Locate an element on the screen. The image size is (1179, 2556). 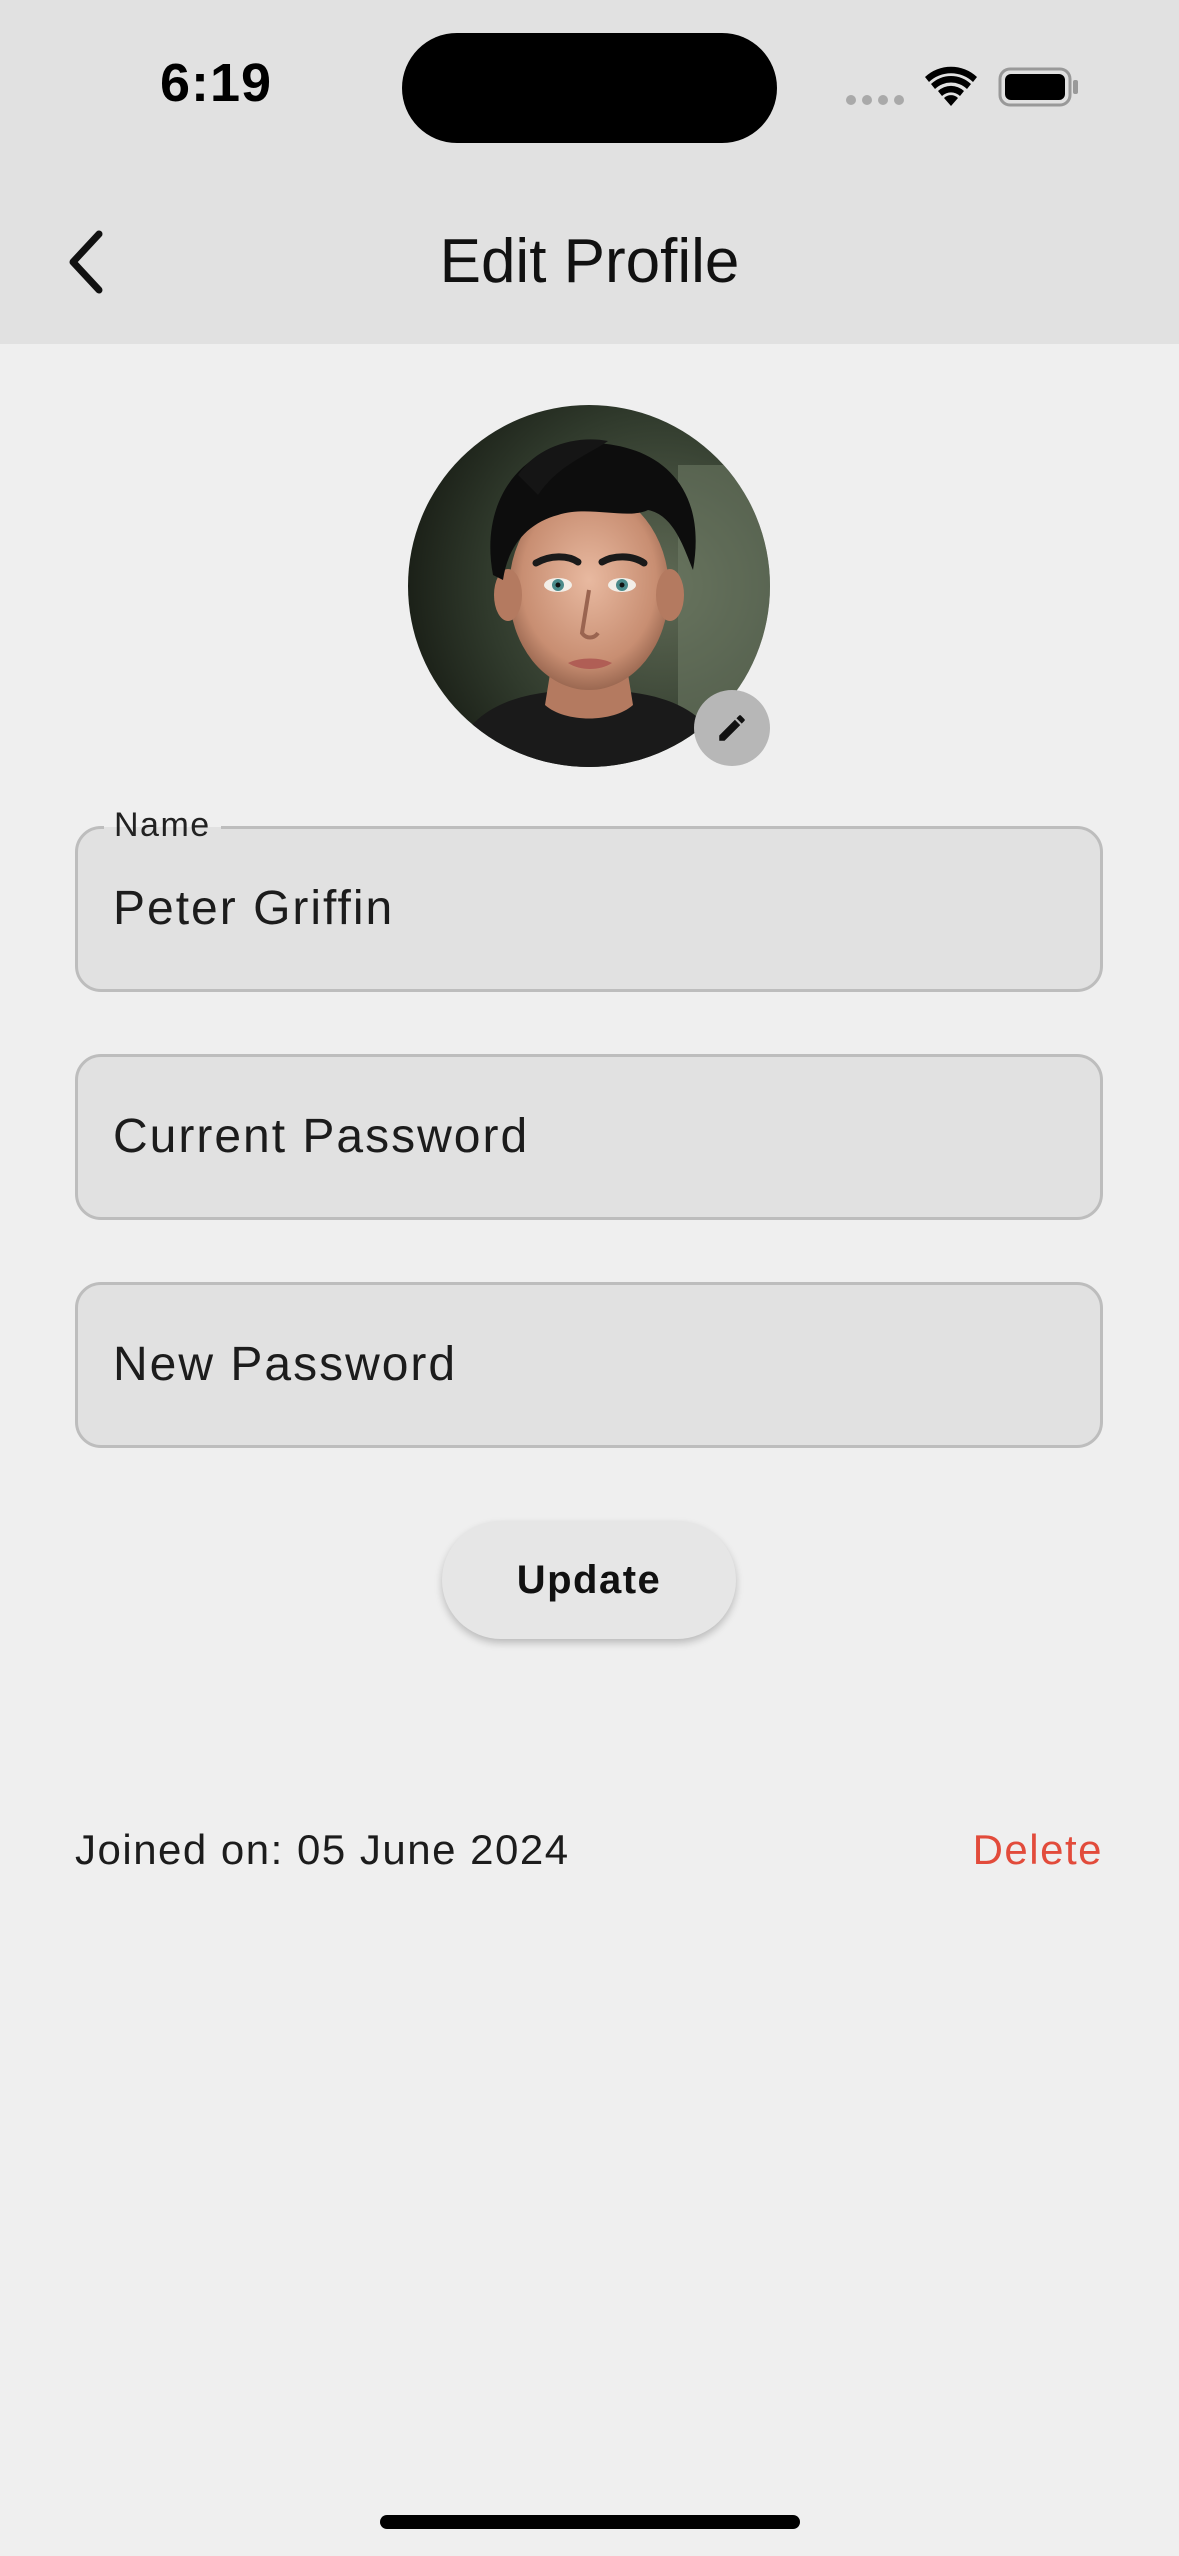
new-password-placeholder: New Password is located at coordinates (285, 1365).